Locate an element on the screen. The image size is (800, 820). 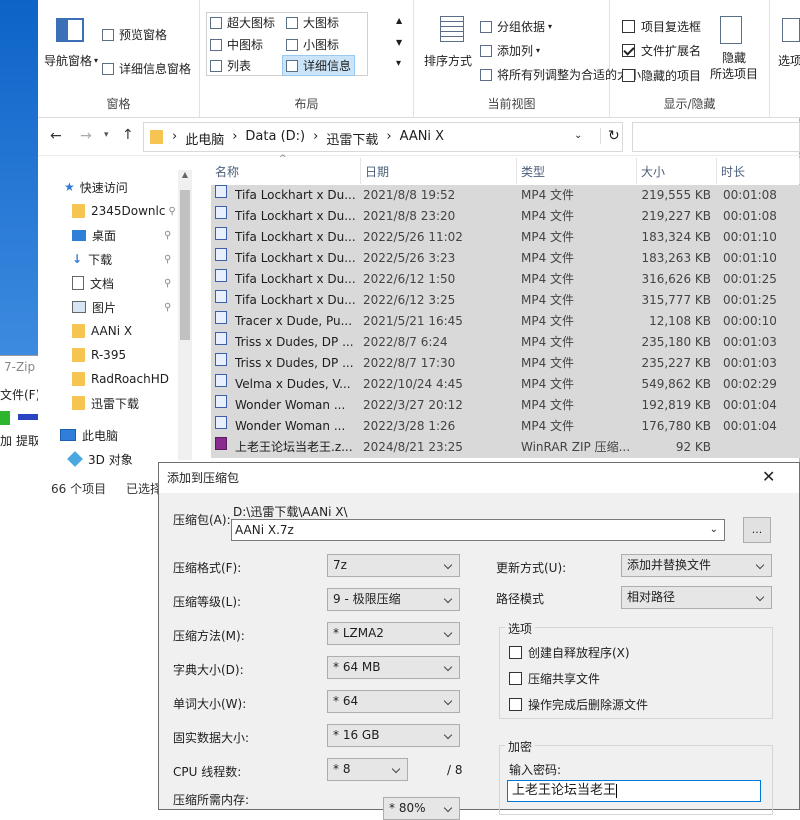
file-ext-checkbox is located at coordinates (628, 50).